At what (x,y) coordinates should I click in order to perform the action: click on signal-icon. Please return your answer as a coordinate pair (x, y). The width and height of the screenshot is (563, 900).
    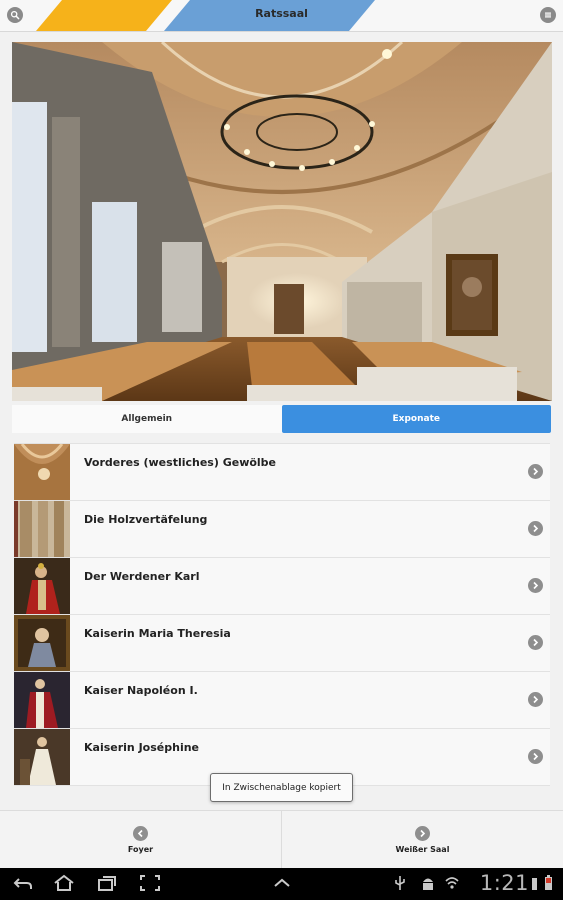
    Looking at the image, I should click on (534, 884).